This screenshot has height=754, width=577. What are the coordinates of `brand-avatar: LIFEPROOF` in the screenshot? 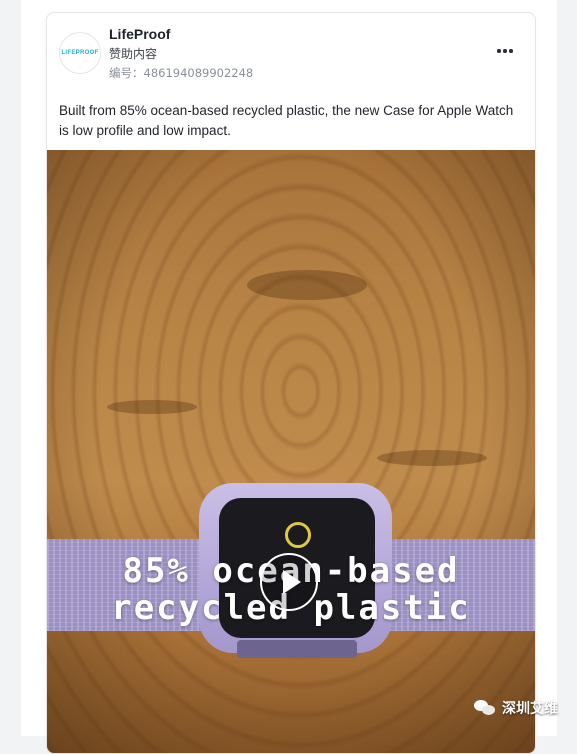 It's located at (80, 53).